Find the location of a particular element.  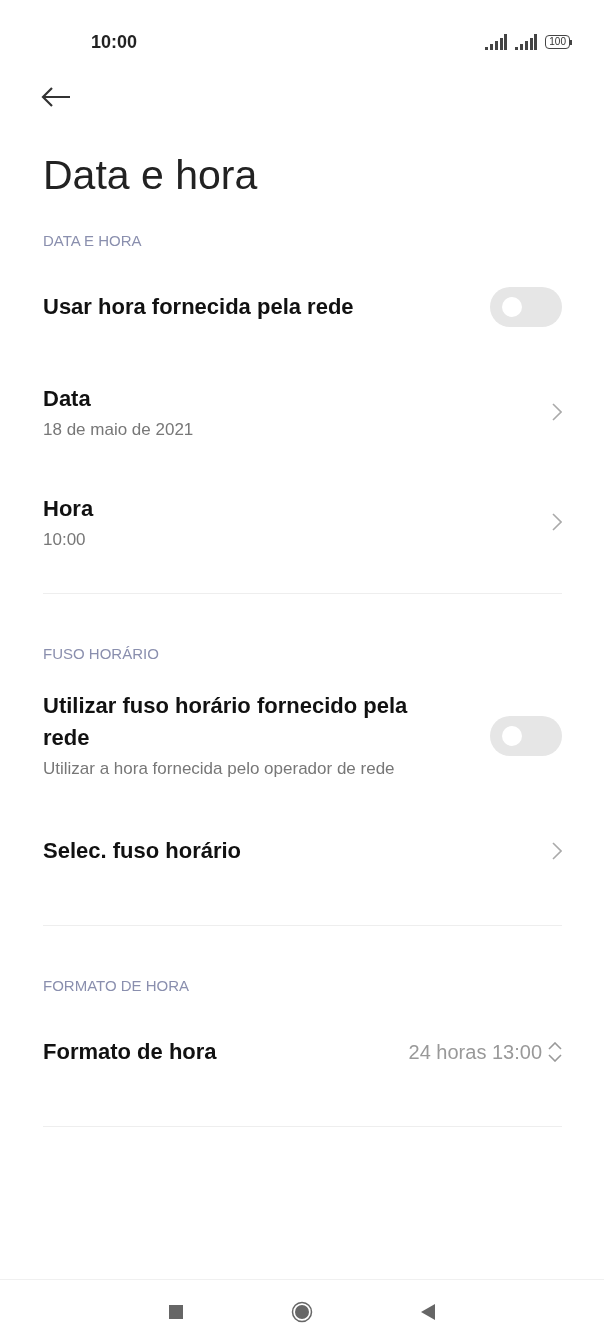

setting-title: Data is located at coordinates (118, 398).